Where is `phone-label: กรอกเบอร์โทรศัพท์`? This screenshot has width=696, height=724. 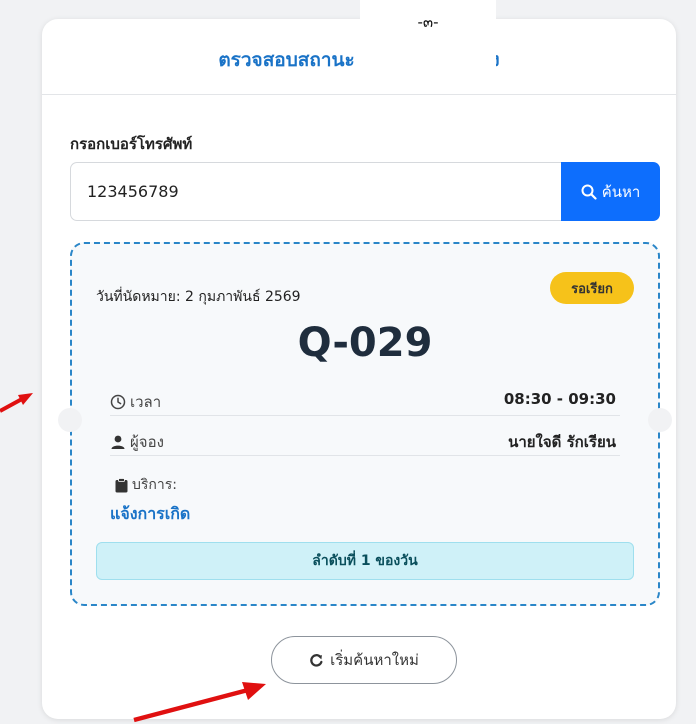
phone-label: กรอกเบอร์โทรศัพท์ is located at coordinates (131, 144).